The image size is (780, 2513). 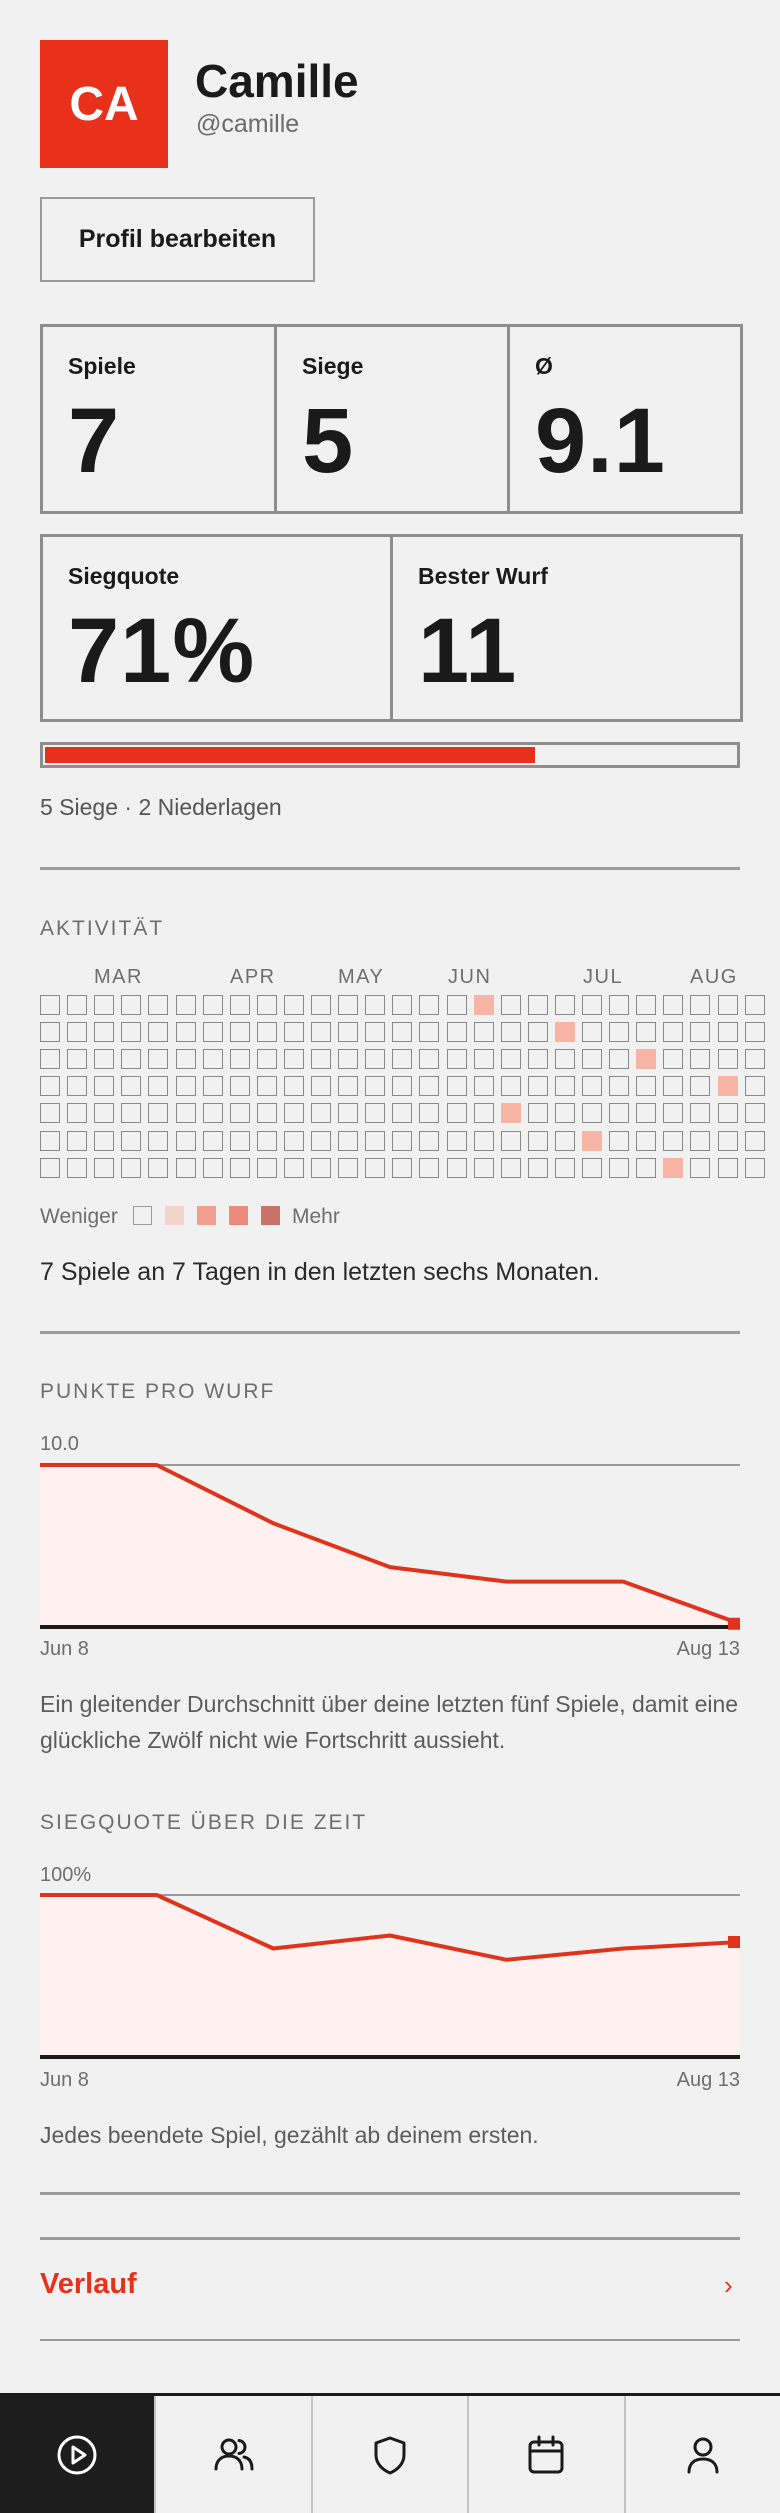 I want to click on tab-play, so click(x=77, y=2454).